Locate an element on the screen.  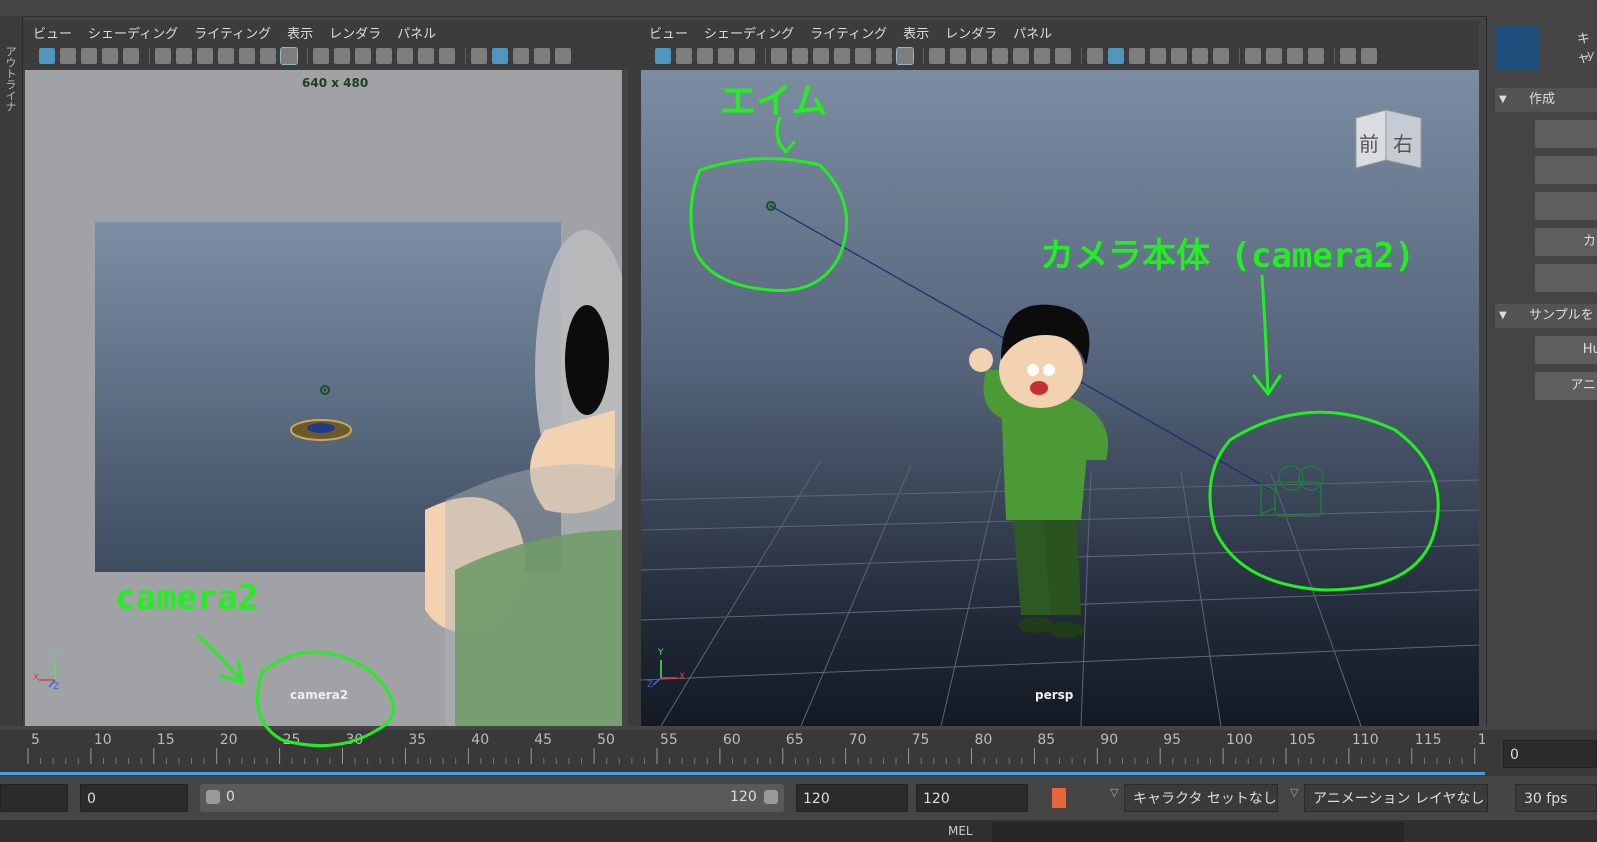
start-time-field is located at coordinates (34, 798).